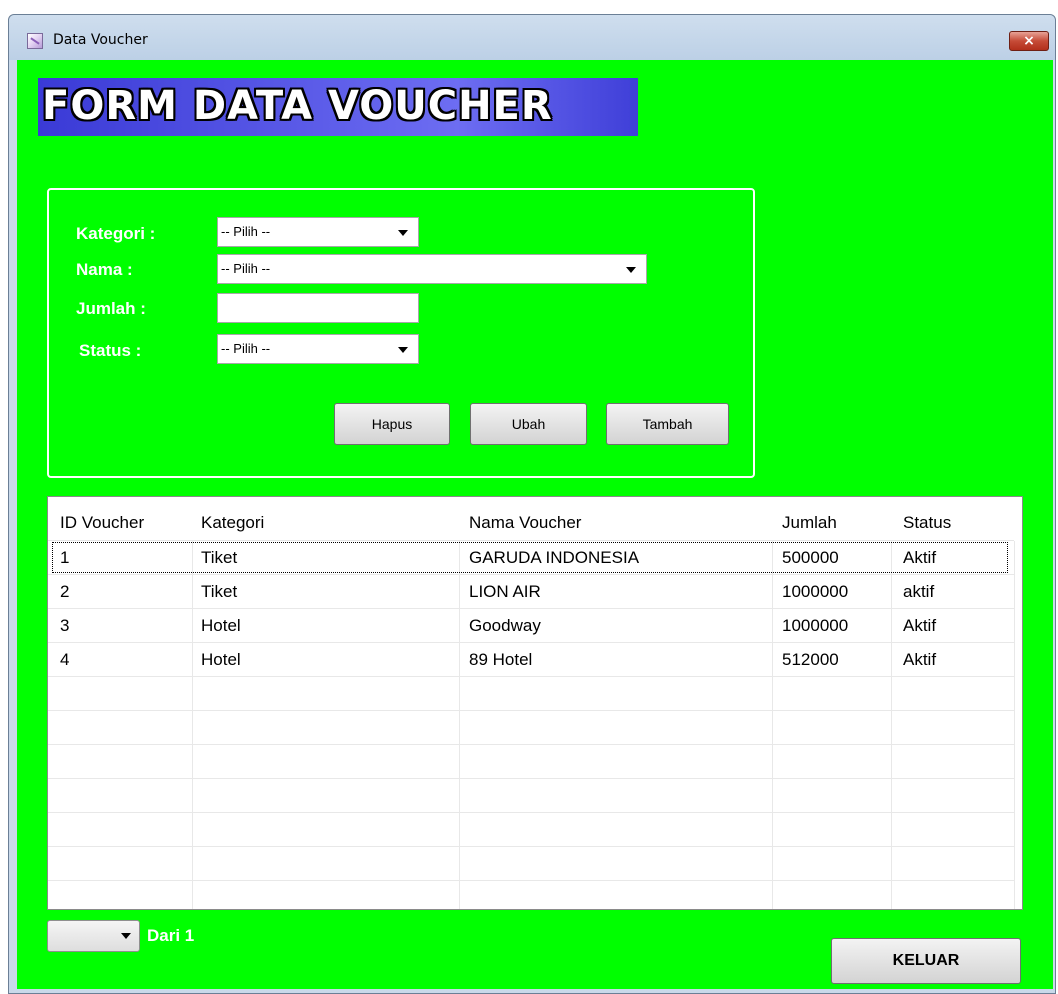  I want to click on table-row: 2 Tiket LION AIR 1000000 aktif, so click(531, 592).